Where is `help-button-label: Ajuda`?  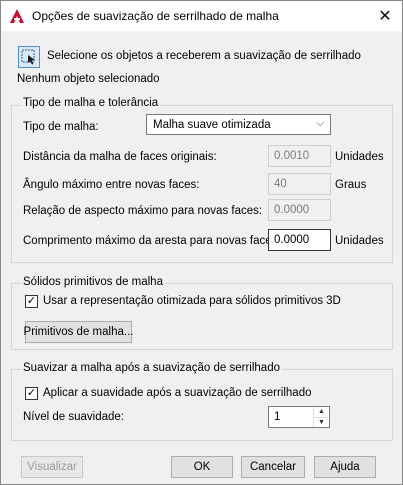
help-button-label: Ajuda is located at coordinates (345, 467).